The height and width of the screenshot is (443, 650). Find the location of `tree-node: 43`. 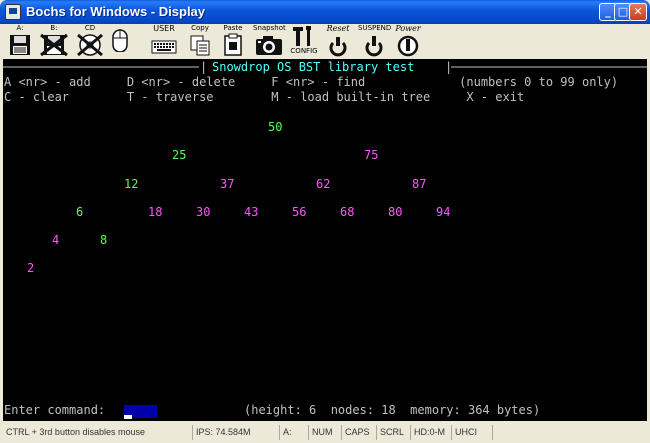

tree-node: 43 is located at coordinates (251, 212).